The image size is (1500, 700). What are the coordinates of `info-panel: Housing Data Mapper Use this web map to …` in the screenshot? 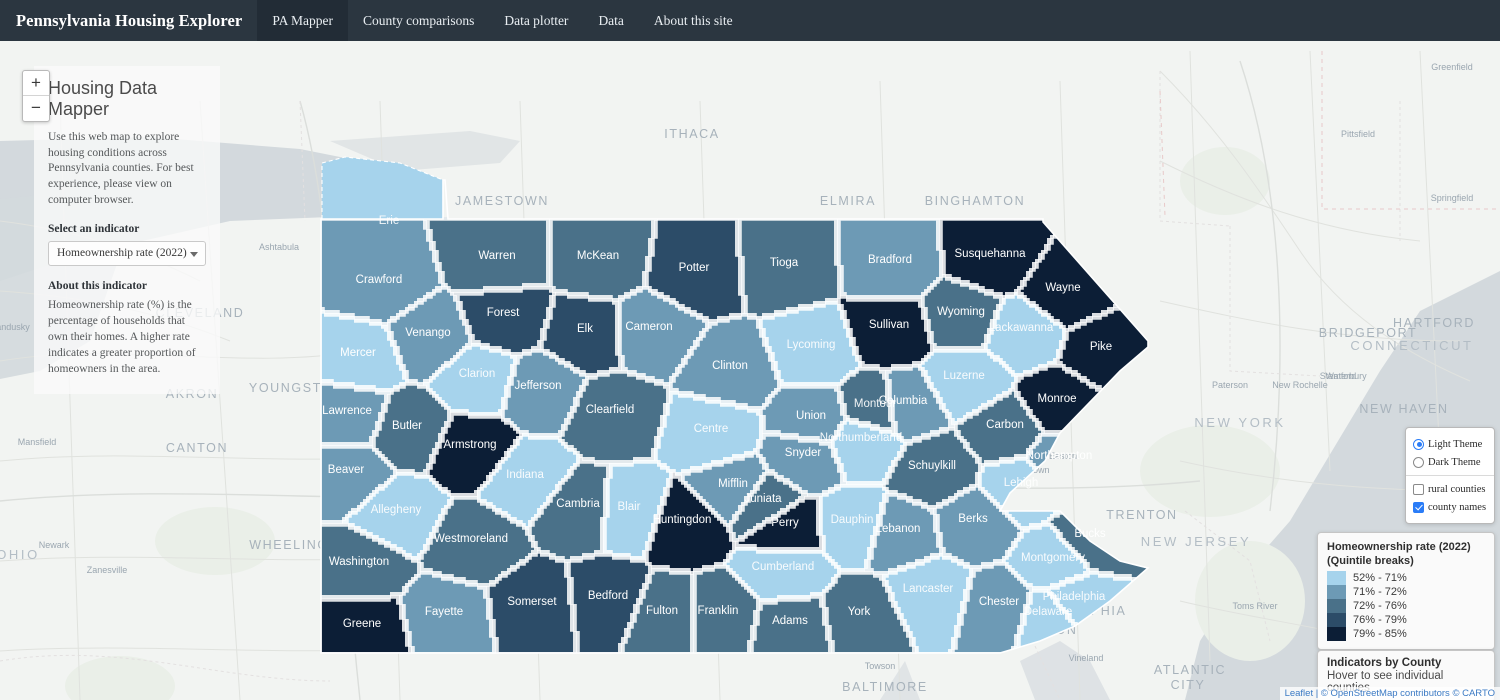 It's located at (127, 230).